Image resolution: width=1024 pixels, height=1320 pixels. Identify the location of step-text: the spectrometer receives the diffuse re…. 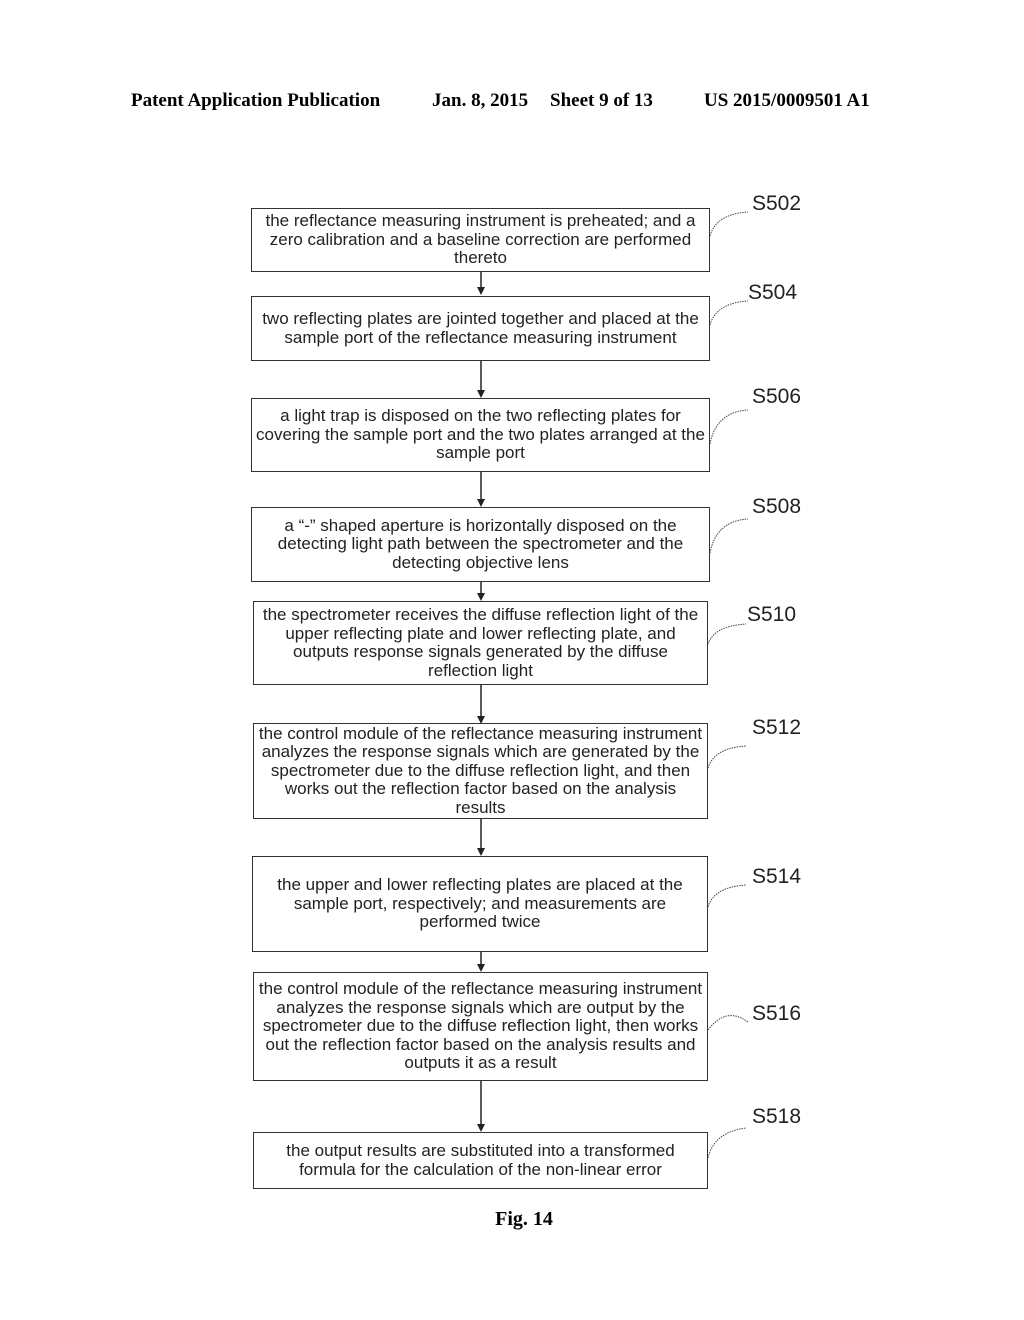
(480, 642).